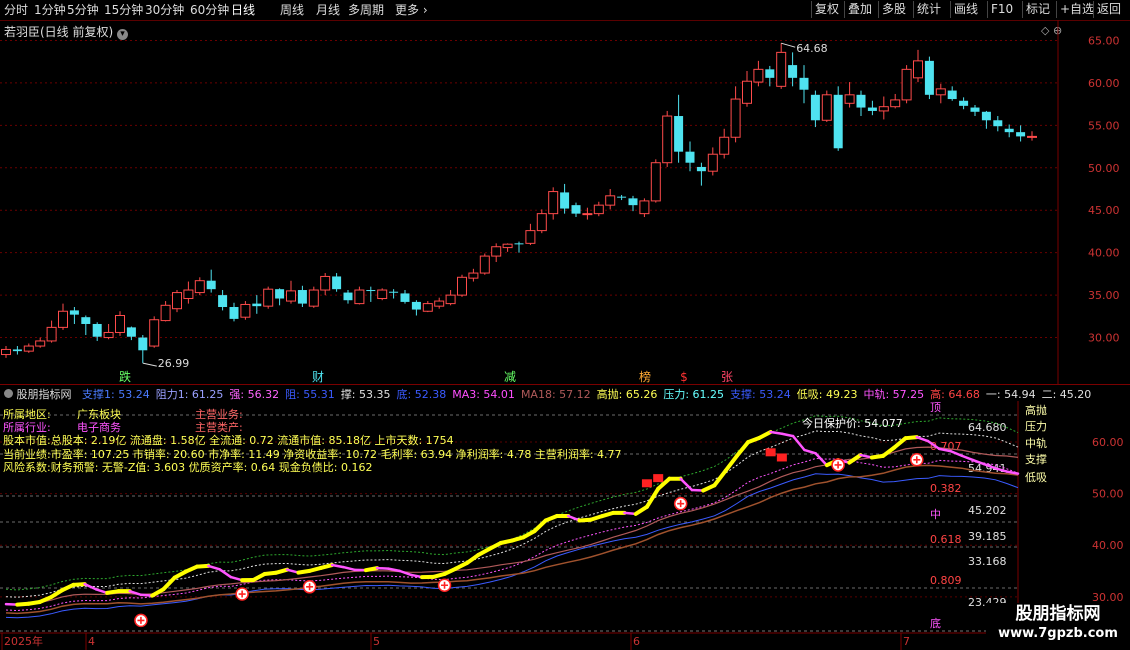  Describe the element at coordinates (254, 394) in the screenshot. I see `indicator-value-2: 强: 56.32` at that location.